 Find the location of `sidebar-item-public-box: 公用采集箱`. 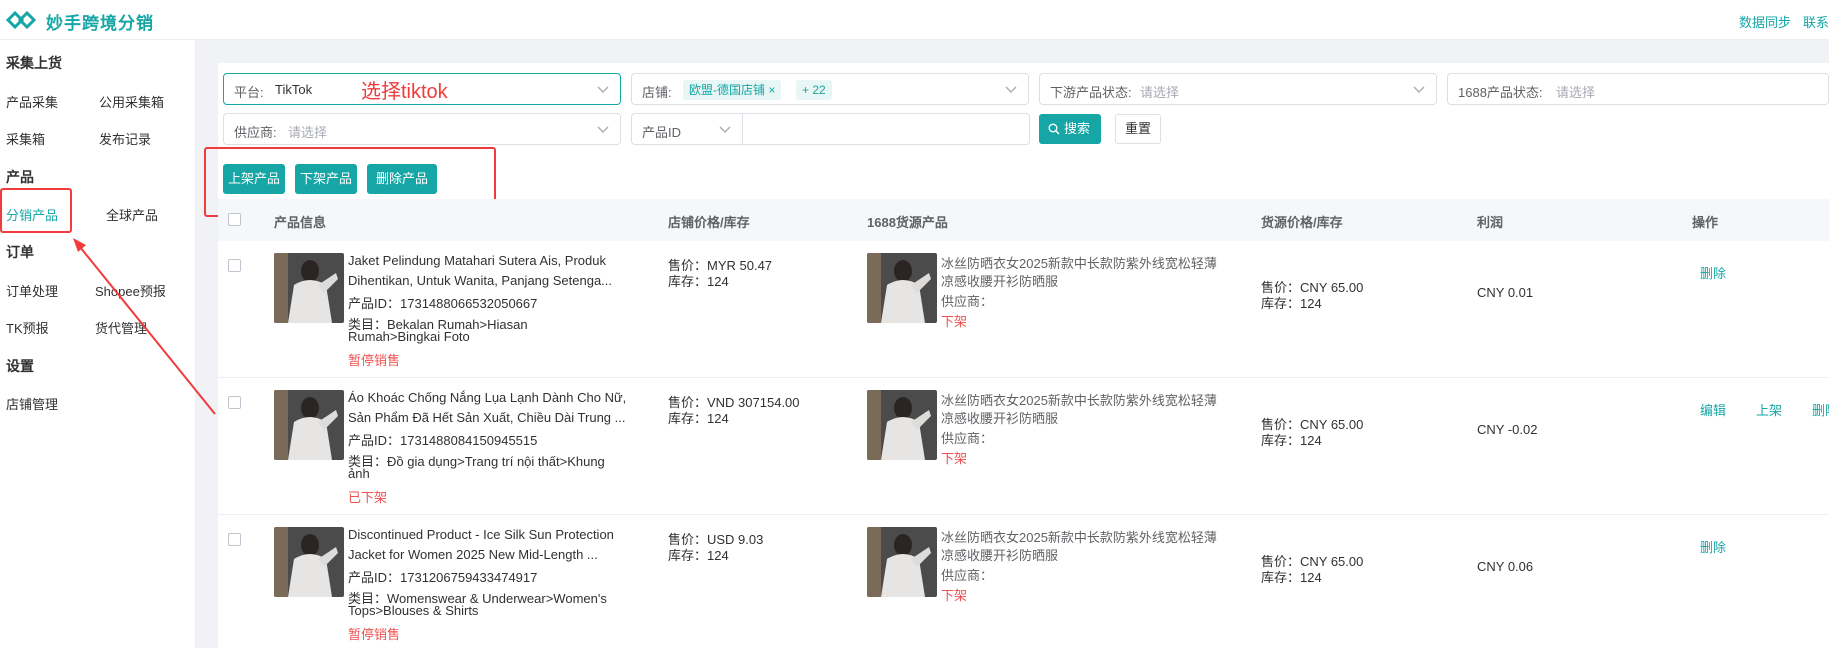

sidebar-item-public-box: 公用采集箱 is located at coordinates (131, 101).